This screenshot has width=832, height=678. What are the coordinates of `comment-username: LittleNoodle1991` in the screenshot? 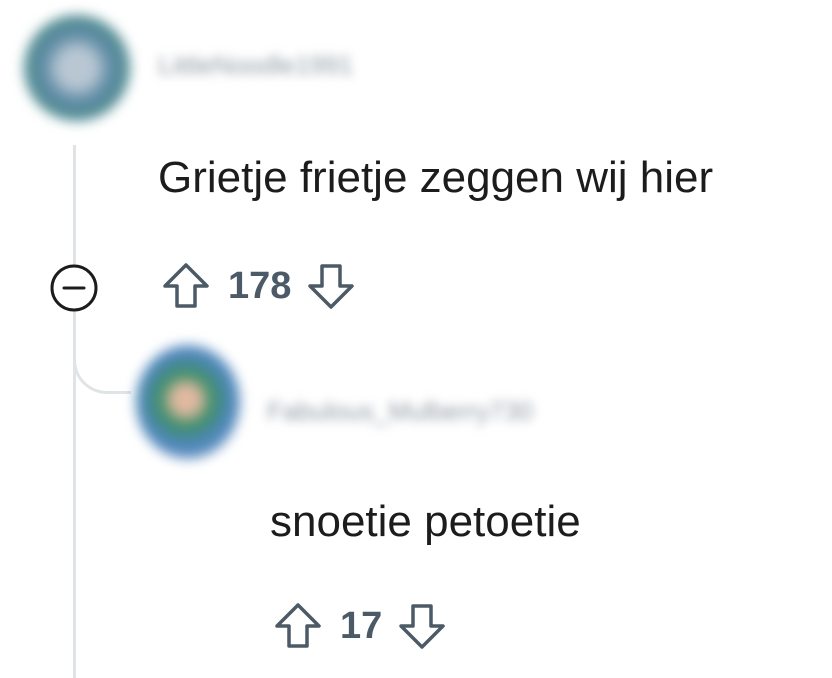 It's located at (255, 65).